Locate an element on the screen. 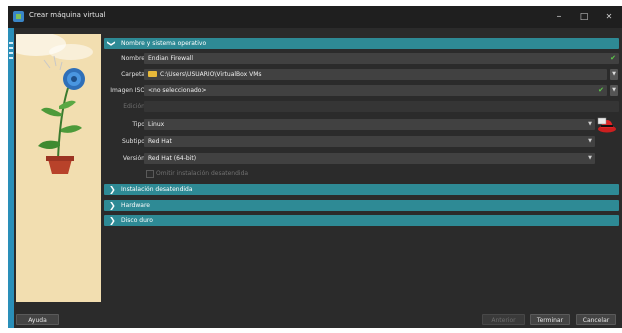 The image size is (622, 333). window-title: Crear máquina virtual is located at coordinates (67, 15).